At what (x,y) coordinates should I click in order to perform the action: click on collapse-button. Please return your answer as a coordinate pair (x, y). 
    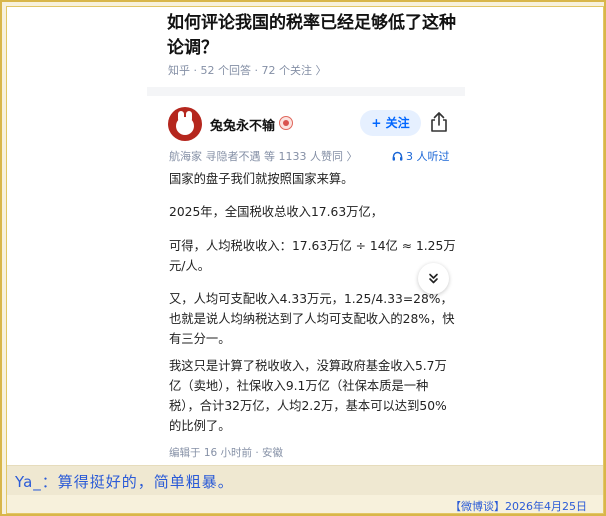
    Looking at the image, I should click on (433, 278).